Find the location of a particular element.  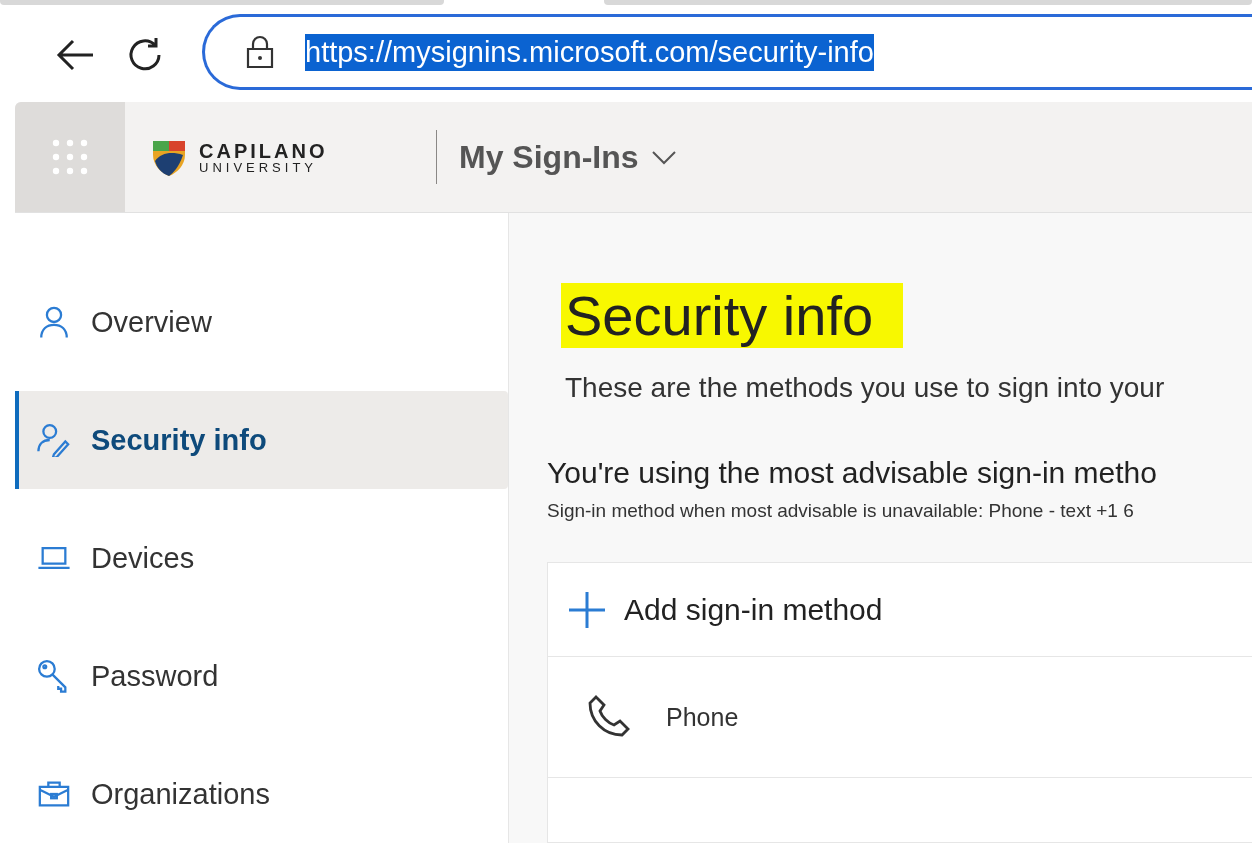

waffle-icon is located at coordinates (70, 157).